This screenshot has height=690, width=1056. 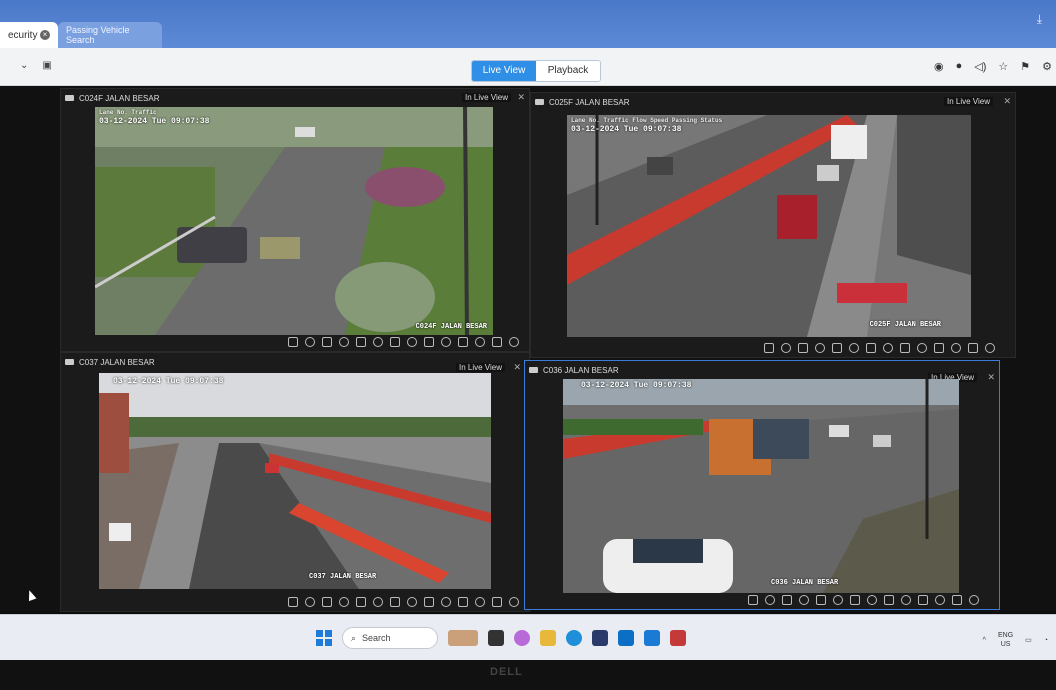 I want to click on save-icon: ▣, so click(x=46, y=65).